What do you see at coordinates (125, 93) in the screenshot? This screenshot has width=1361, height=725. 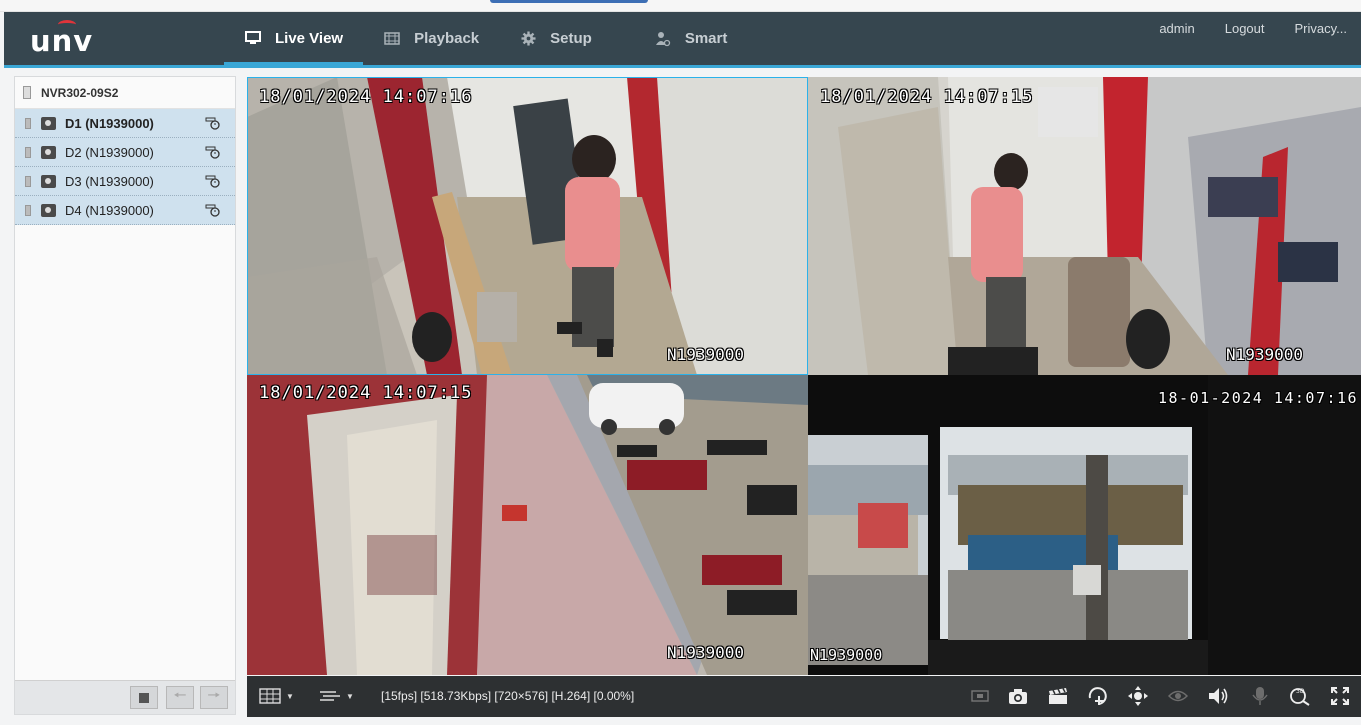 I see `device-node: NVR302-09S2` at bounding box center [125, 93].